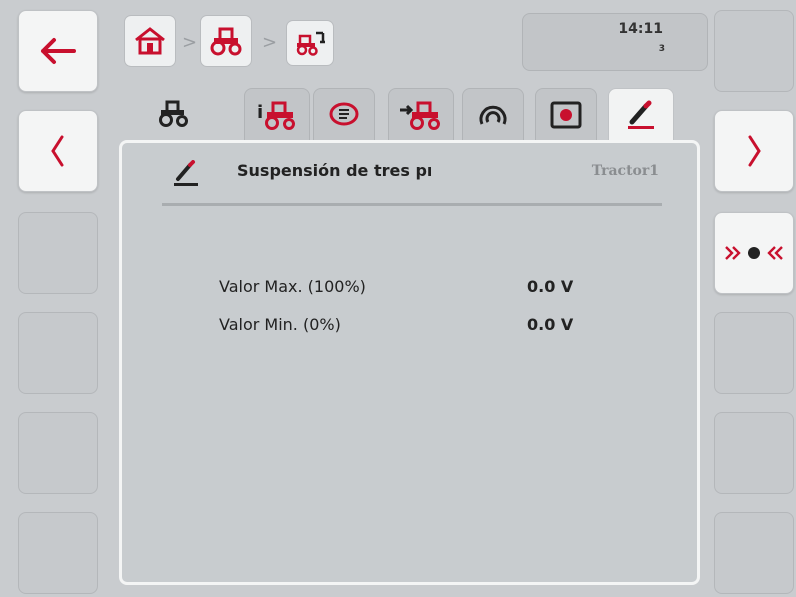  I want to click on clock-display: 14:11 3, so click(615, 42).